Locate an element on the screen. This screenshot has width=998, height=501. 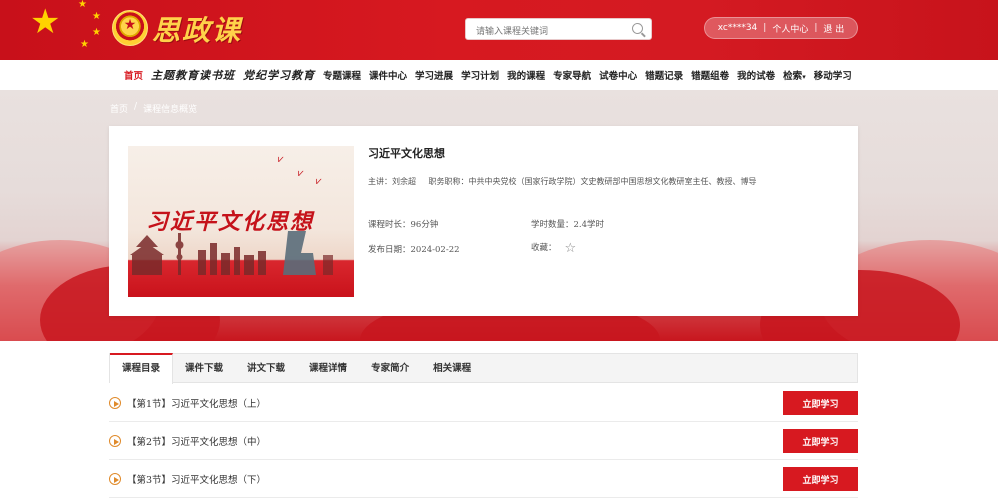
course-tabs: 课程目录 课件下载 讲文下载 课程详情 专家简介 相关课程 is located at coordinates (483, 368).